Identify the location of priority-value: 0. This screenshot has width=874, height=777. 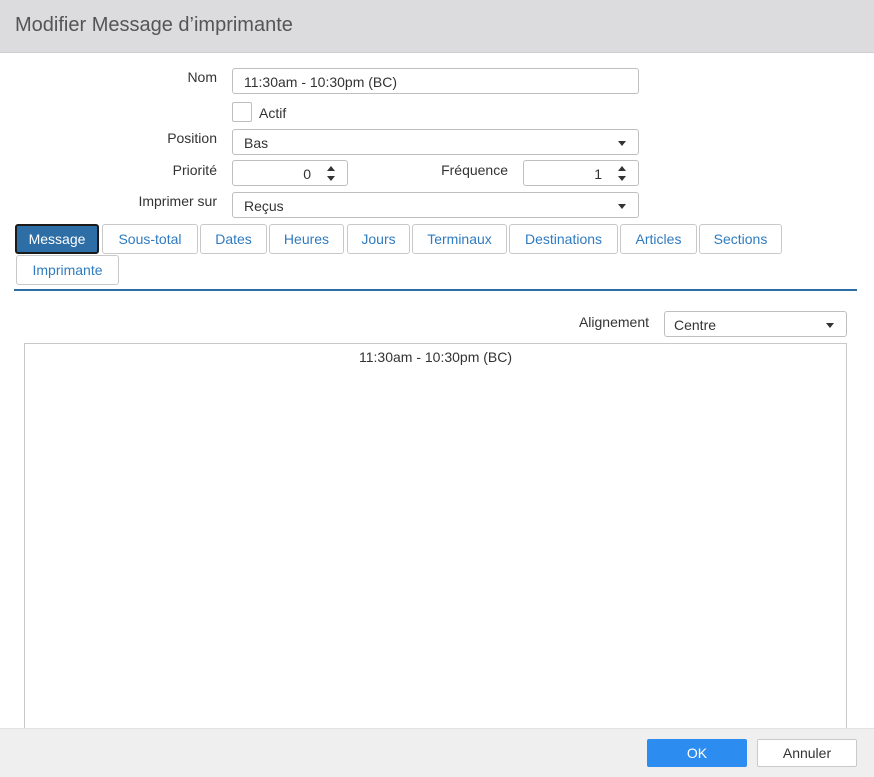
(307, 174).